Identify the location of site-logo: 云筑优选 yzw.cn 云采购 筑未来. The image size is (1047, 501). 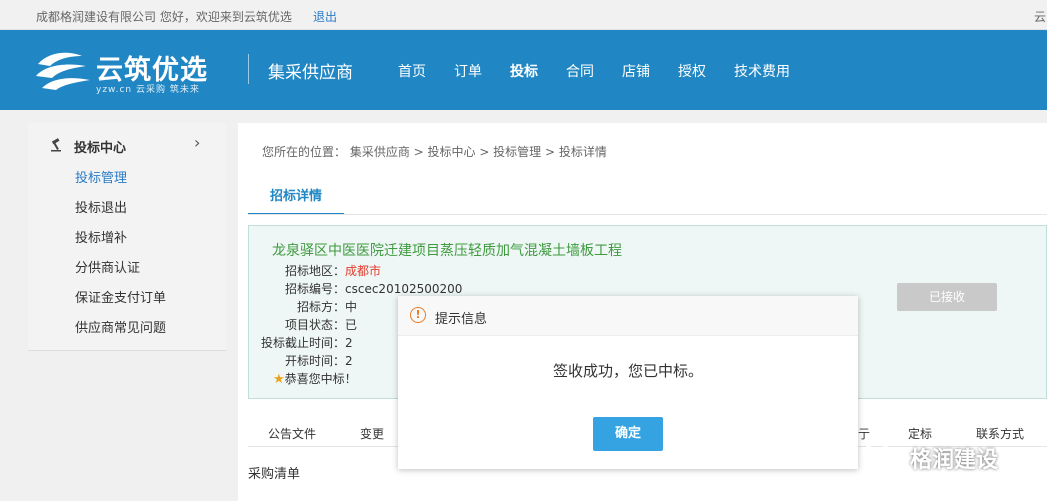
(134, 71).